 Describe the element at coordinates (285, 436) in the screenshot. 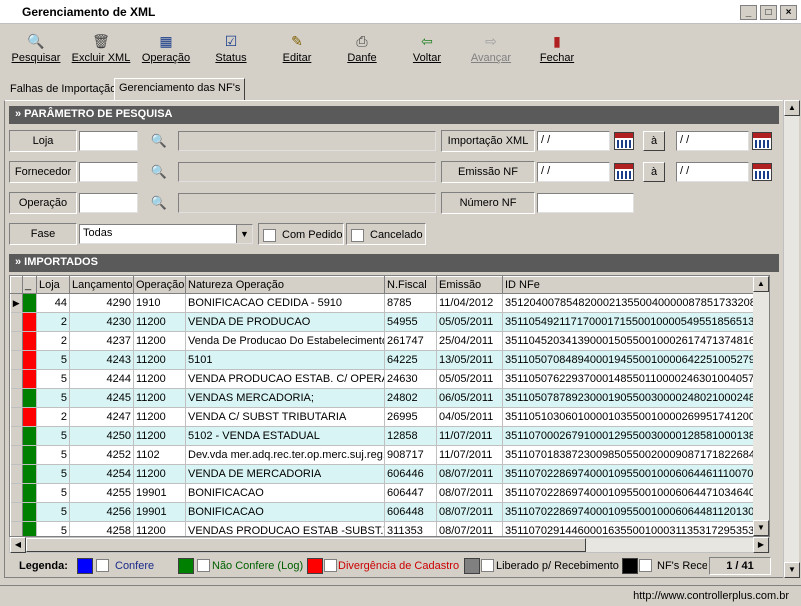

I see `cell-natureza: 5102 - VENDA ESTADUAL` at that location.